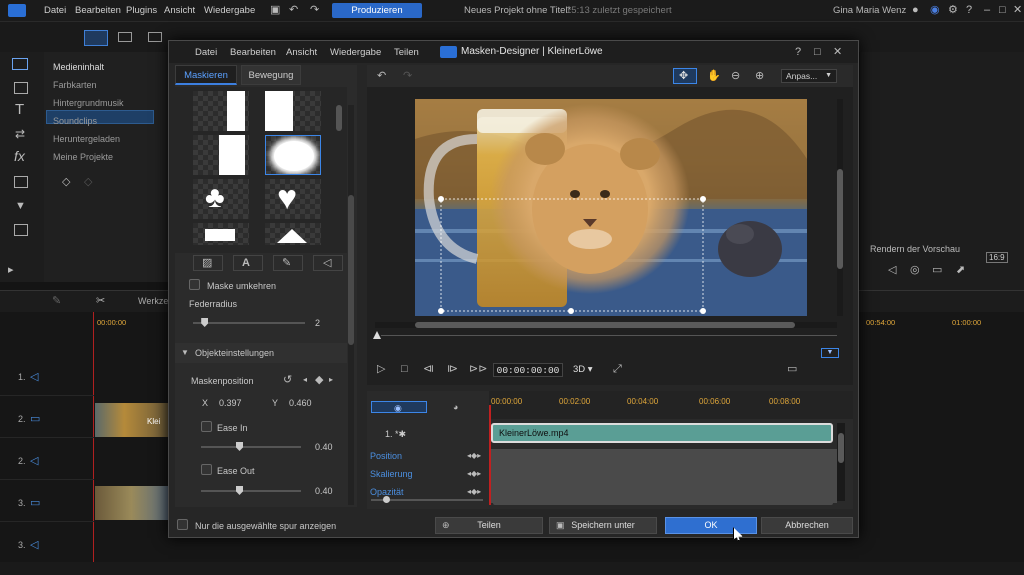 This screenshot has width=1024, height=575. I want to click on next-frame-icon: ⧐, so click(452, 369).